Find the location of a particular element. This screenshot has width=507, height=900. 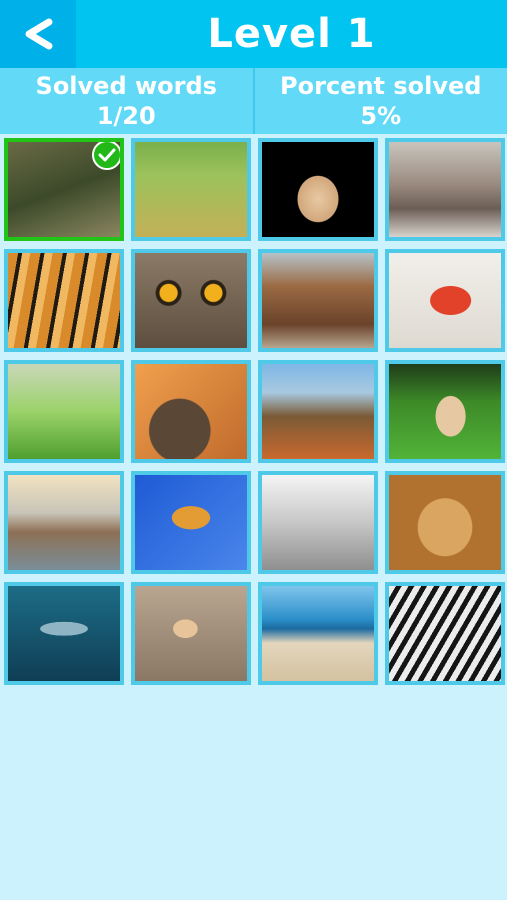

rabbit-image is located at coordinates (318, 189).